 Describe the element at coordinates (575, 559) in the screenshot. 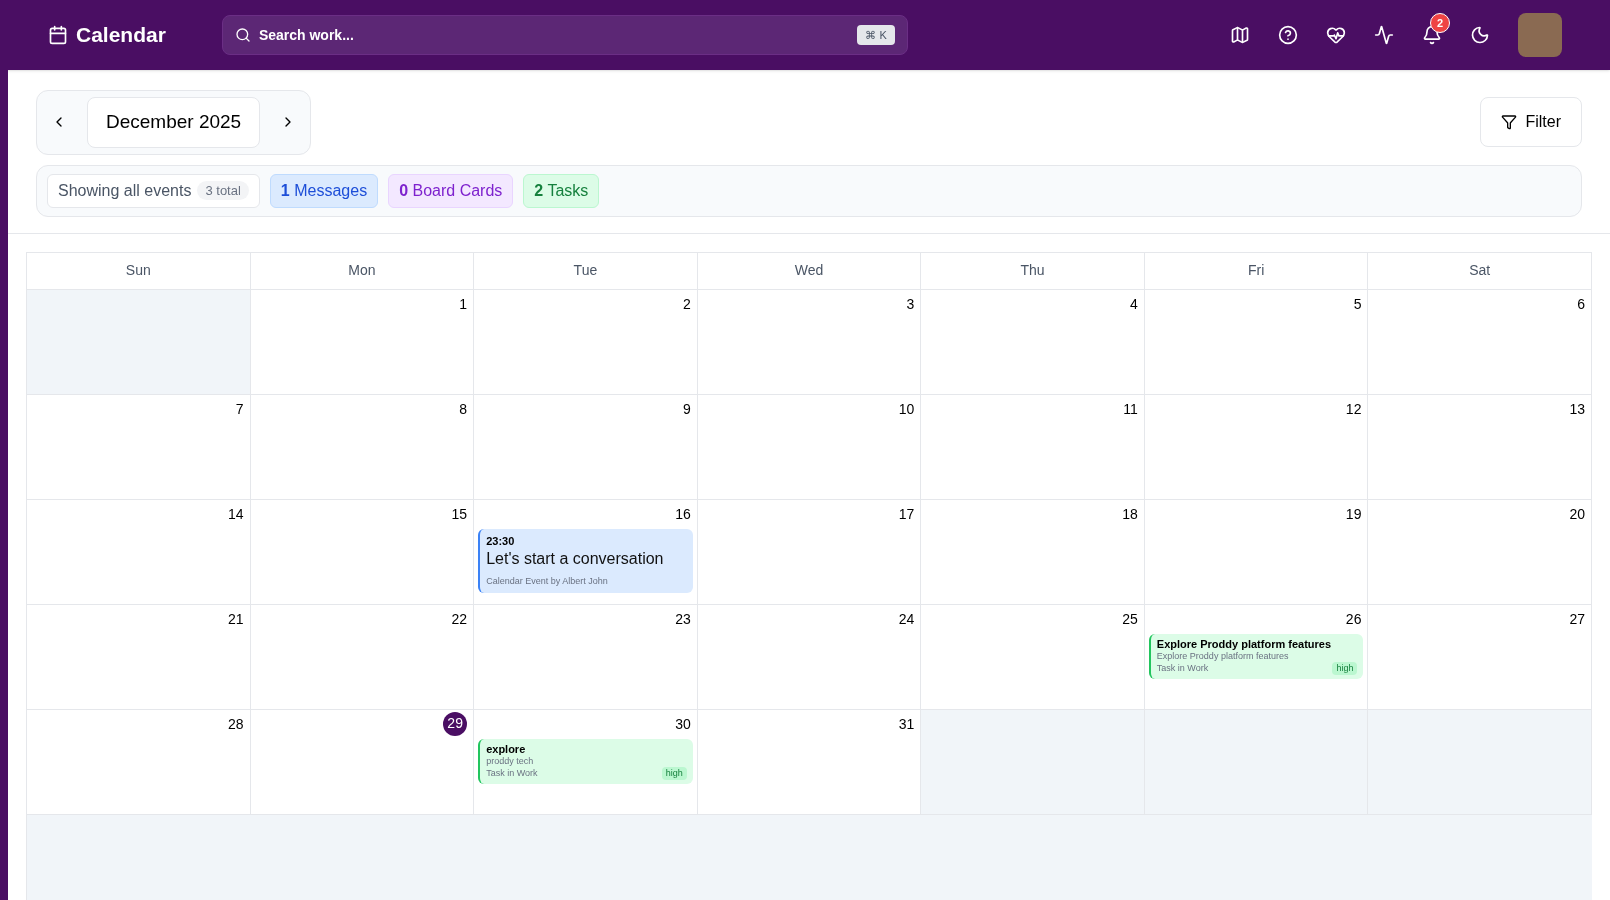

I see `event-title: Let's start a conversation` at that location.